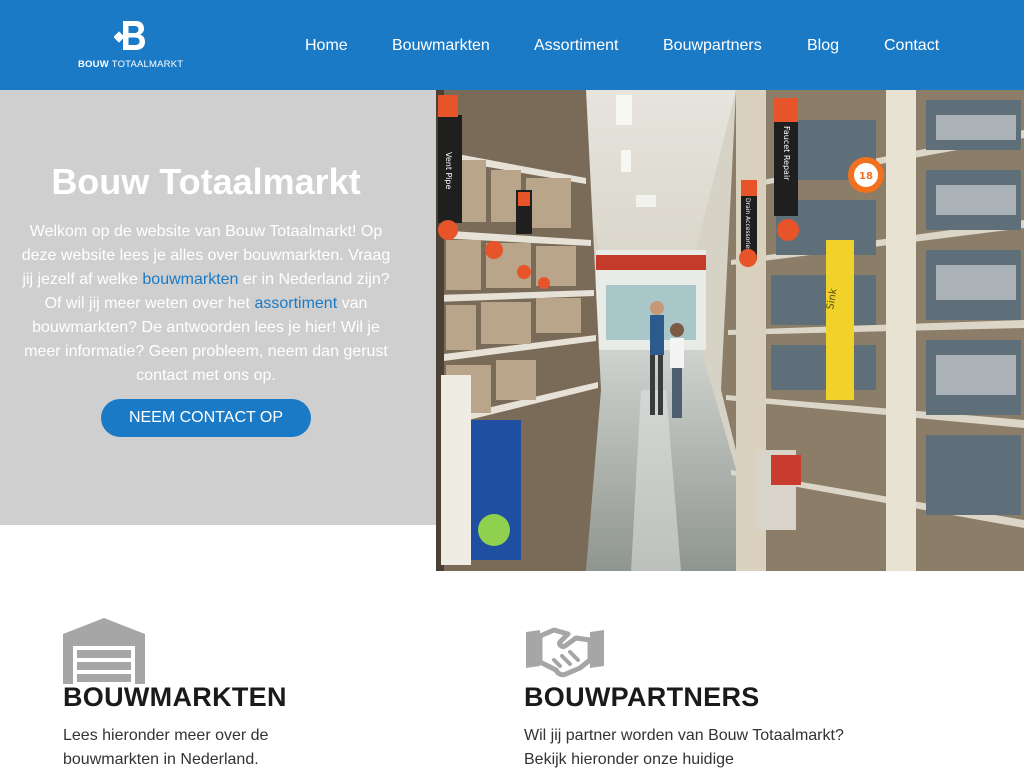  Describe the element at coordinates (642, 697) in the screenshot. I see `feature-title-bouwpartners: BOUWPARTNERS` at that location.